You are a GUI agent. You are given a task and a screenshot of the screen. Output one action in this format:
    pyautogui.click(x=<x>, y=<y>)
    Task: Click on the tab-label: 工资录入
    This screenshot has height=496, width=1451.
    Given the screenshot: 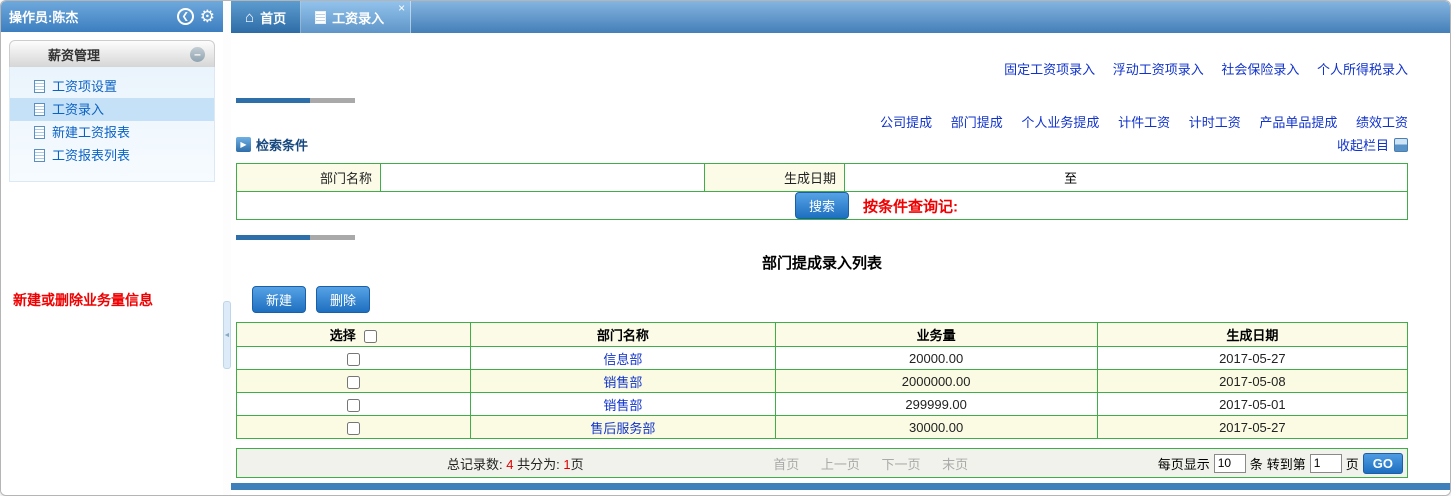 What is the action you would take?
    pyautogui.click(x=358, y=18)
    